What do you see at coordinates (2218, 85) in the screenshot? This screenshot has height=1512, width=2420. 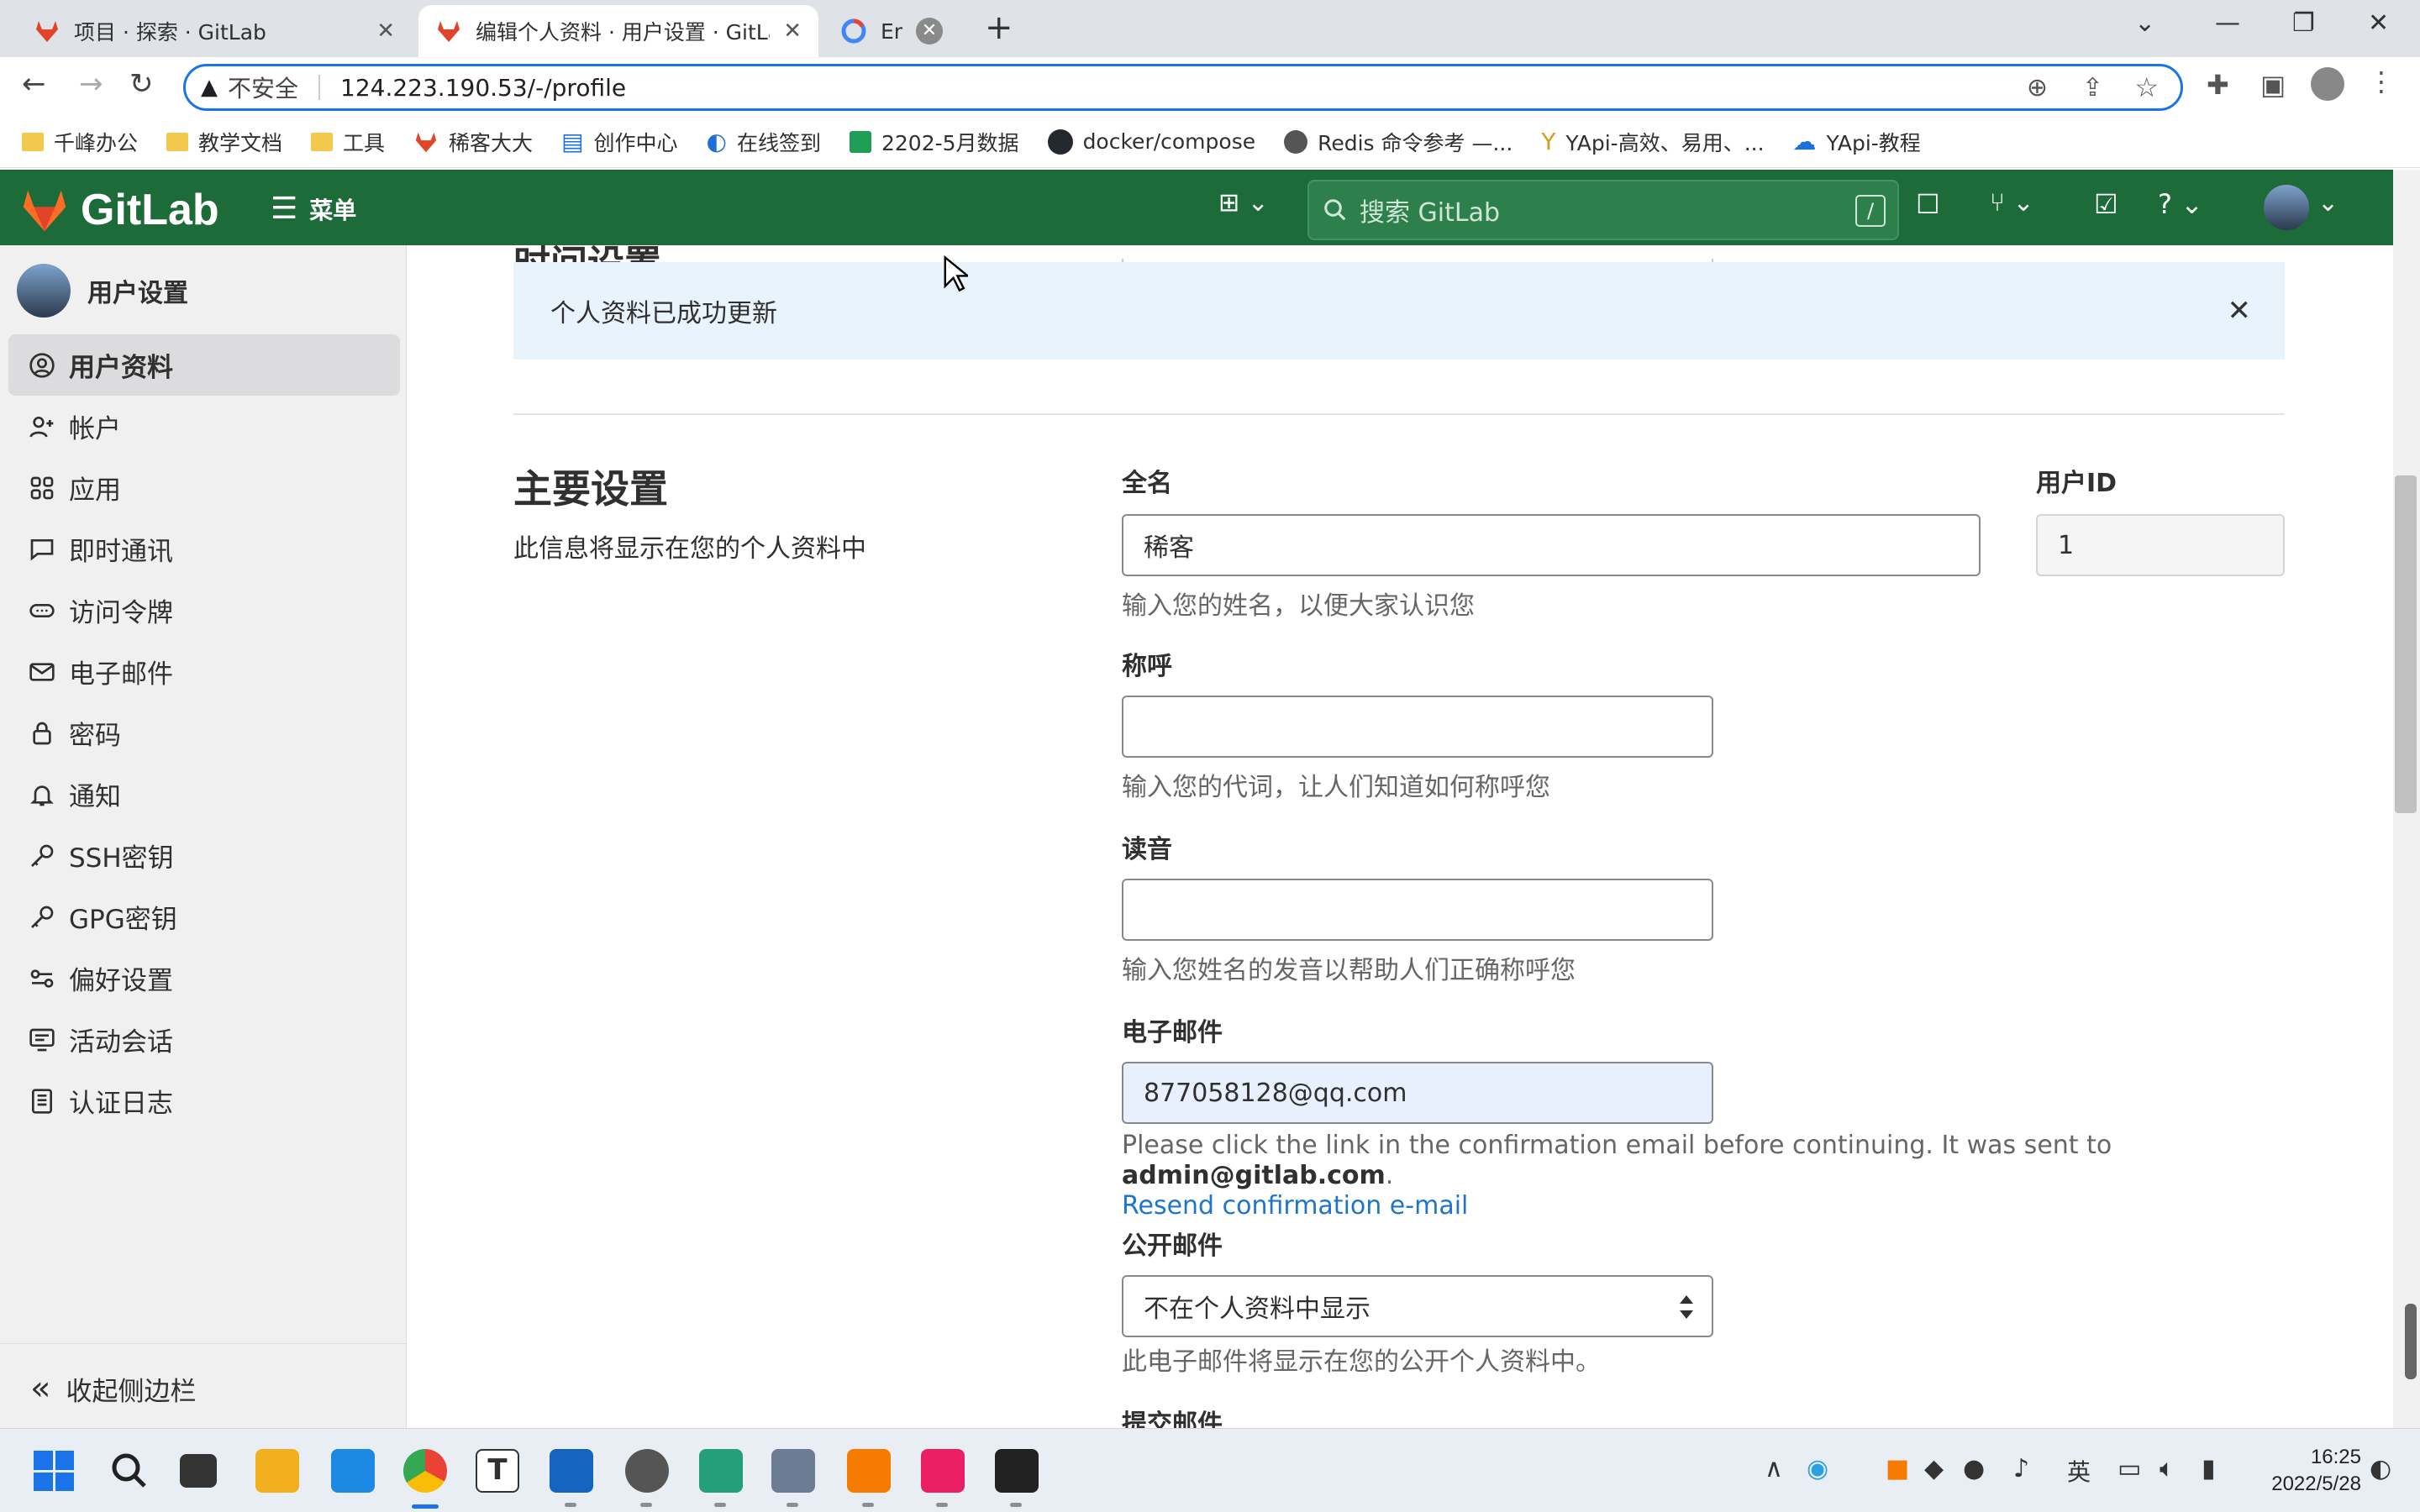 I see `extensions-icon: ✚` at bounding box center [2218, 85].